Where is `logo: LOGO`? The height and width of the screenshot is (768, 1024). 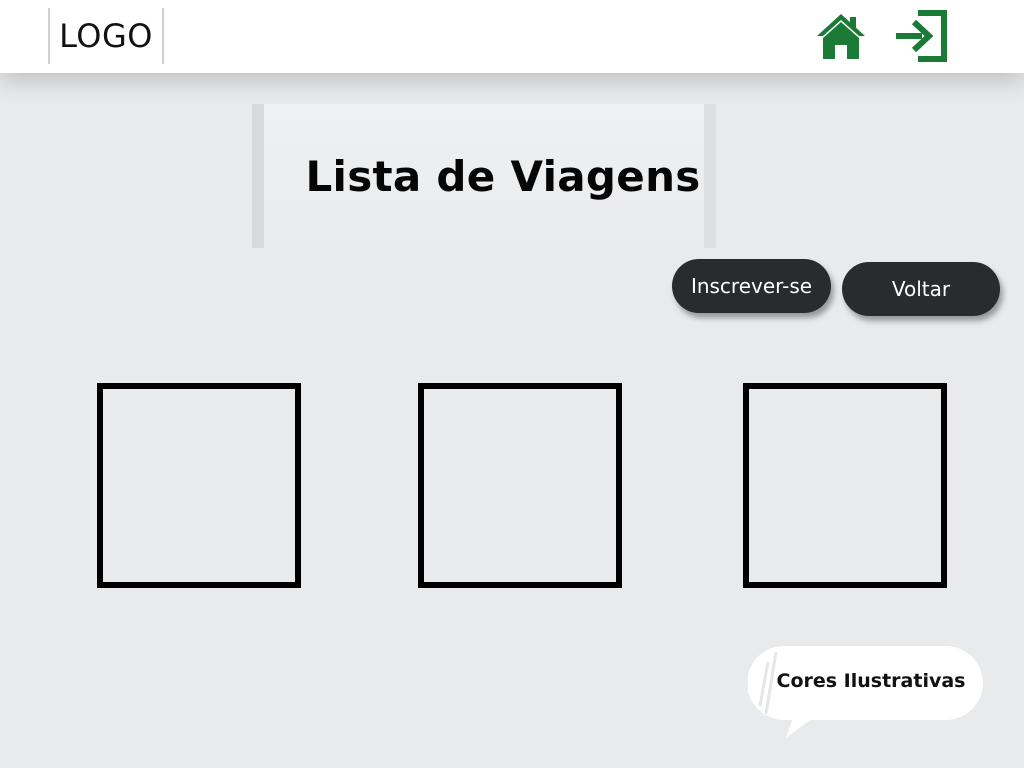
logo: LOGO is located at coordinates (106, 36).